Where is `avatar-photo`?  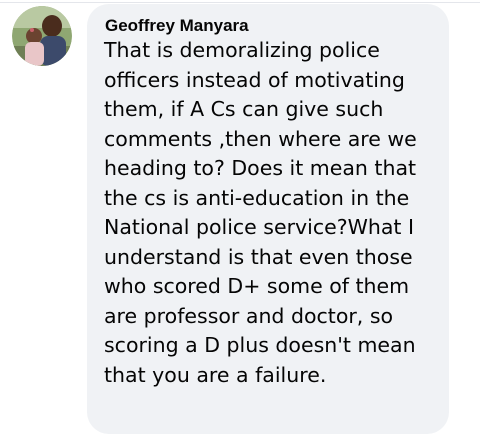 avatar-photo is located at coordinates (42, 36).